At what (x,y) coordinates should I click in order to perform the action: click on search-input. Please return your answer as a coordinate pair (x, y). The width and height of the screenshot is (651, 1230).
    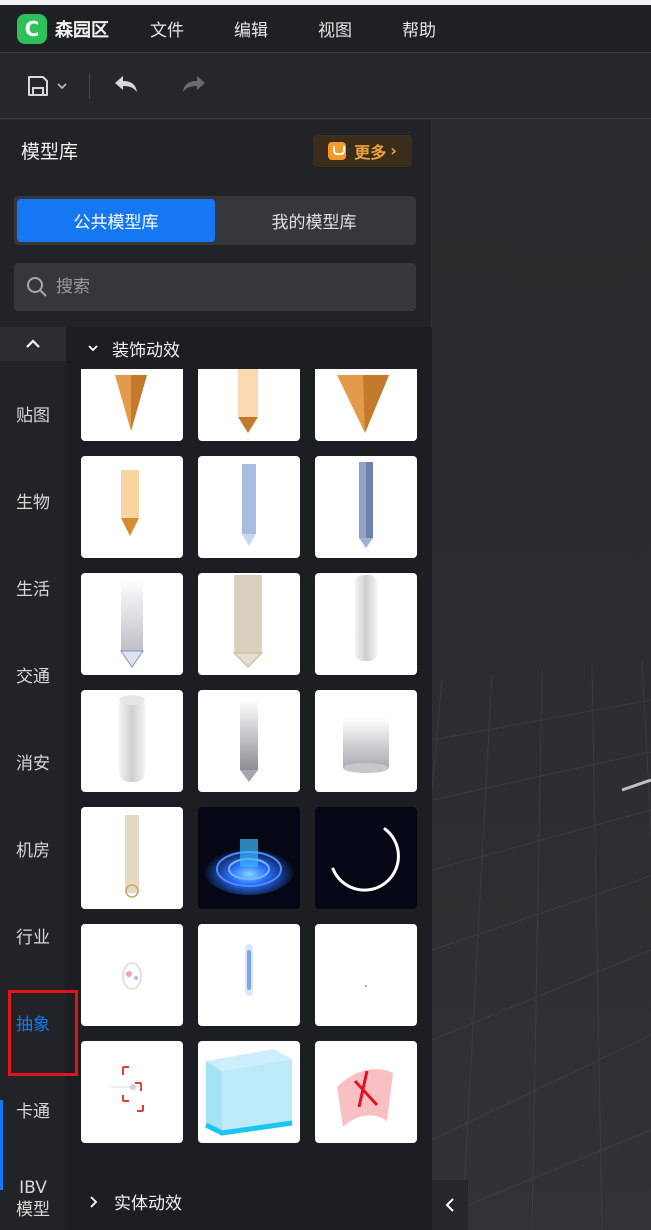
    Looking at the image, I should click on (216, 287).